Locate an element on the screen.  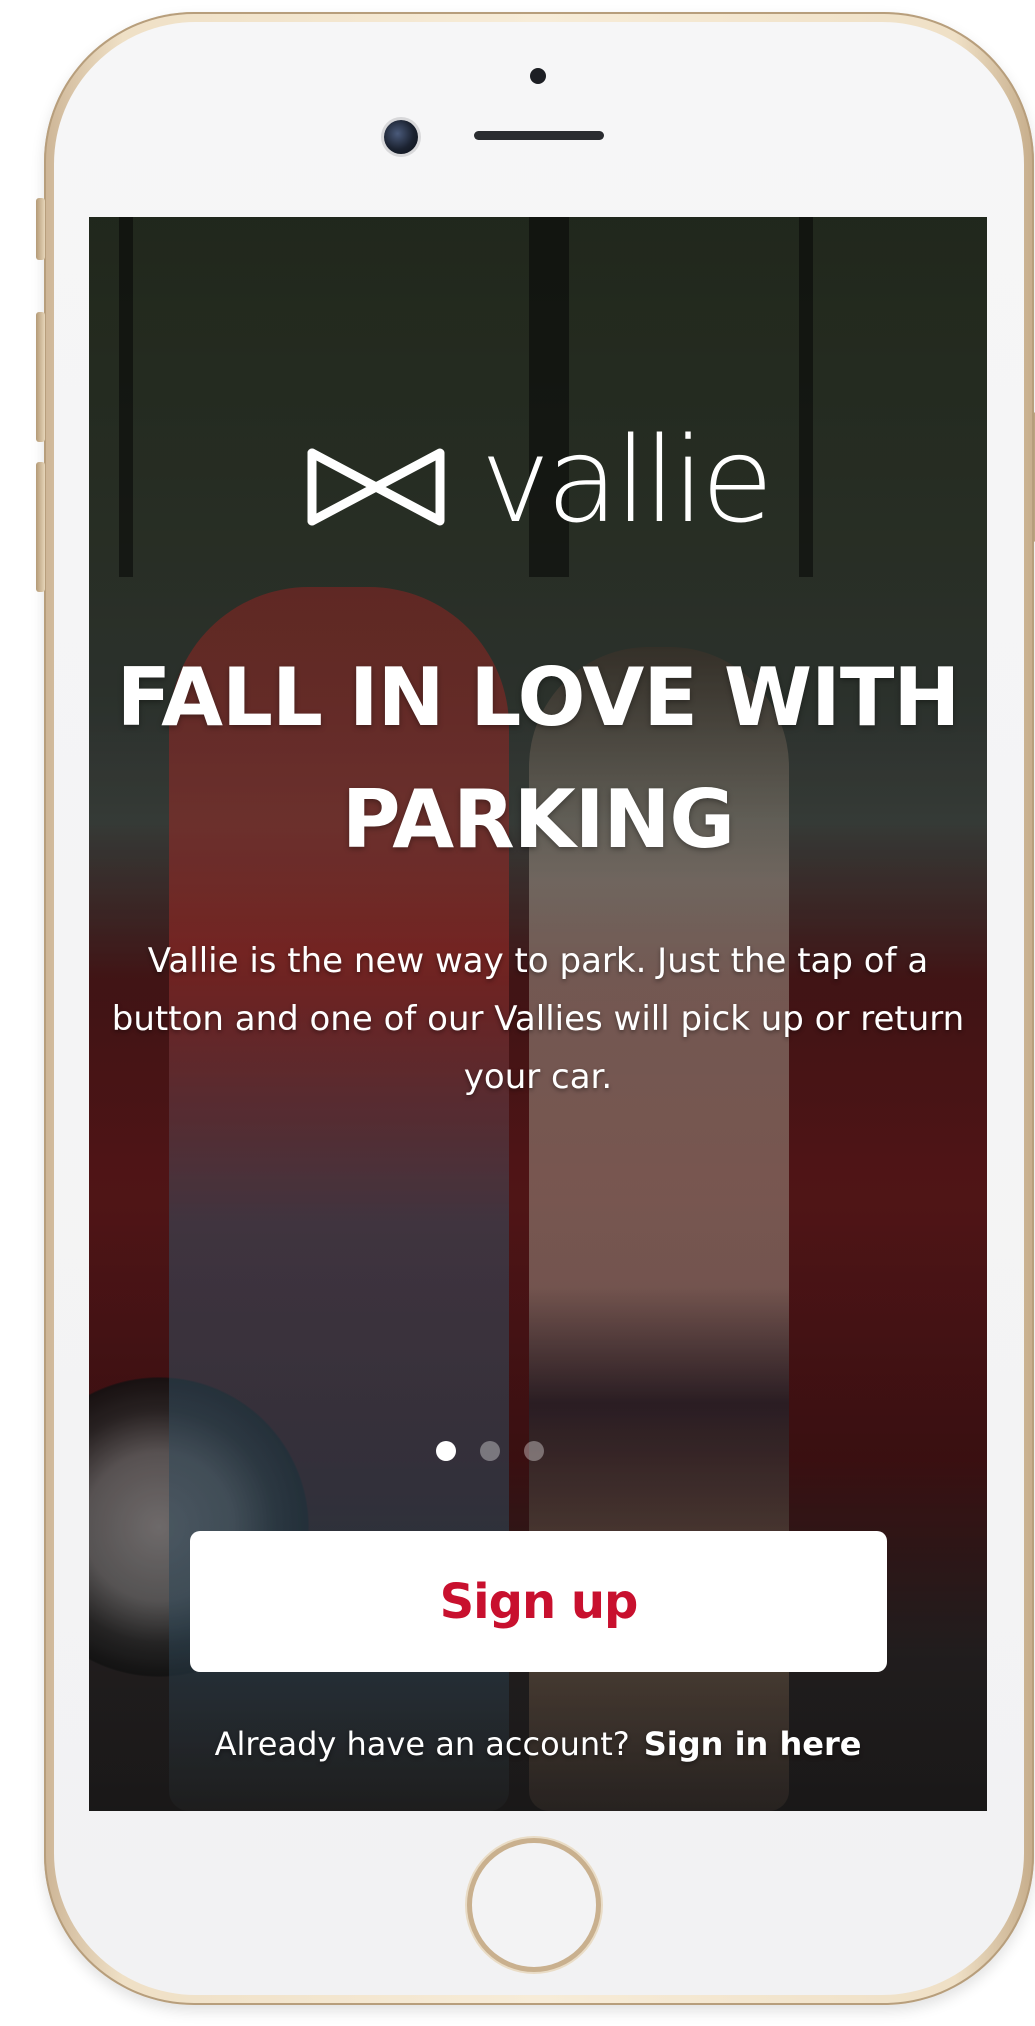
brand-logo: vallie is located at coordinates (538, 481).